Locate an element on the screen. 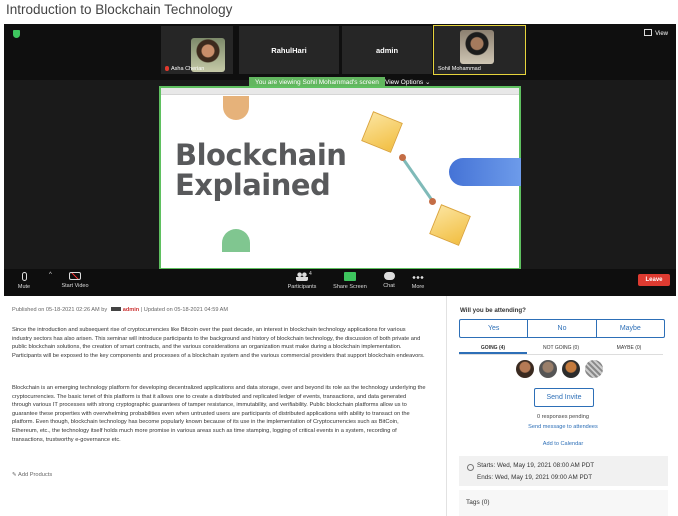  attendance-tabs: GOING (4) NOT GOING (0) MAYBE (0) is located at coordinates (561, 348).